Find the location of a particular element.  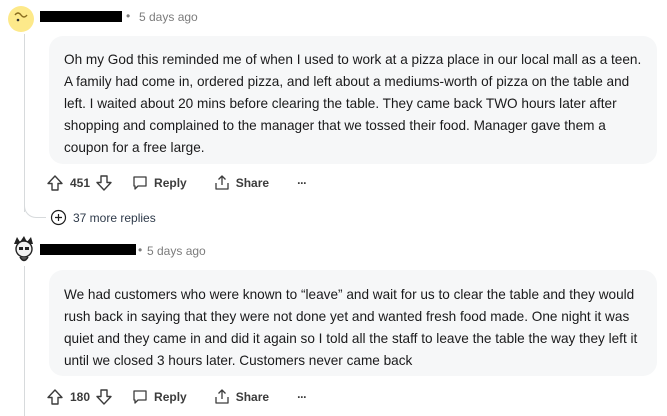

thread-curve is located at coordinates (35, 209).